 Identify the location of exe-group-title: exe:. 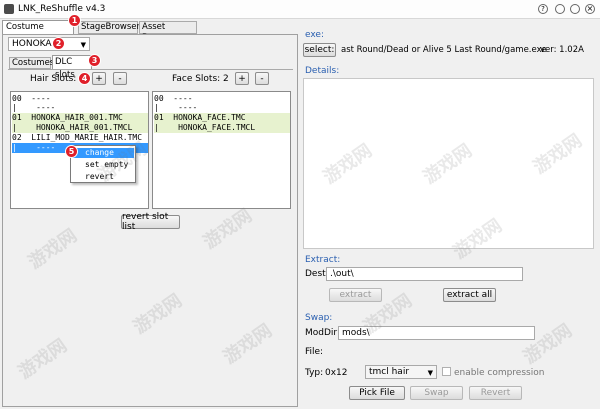
(314, 35).